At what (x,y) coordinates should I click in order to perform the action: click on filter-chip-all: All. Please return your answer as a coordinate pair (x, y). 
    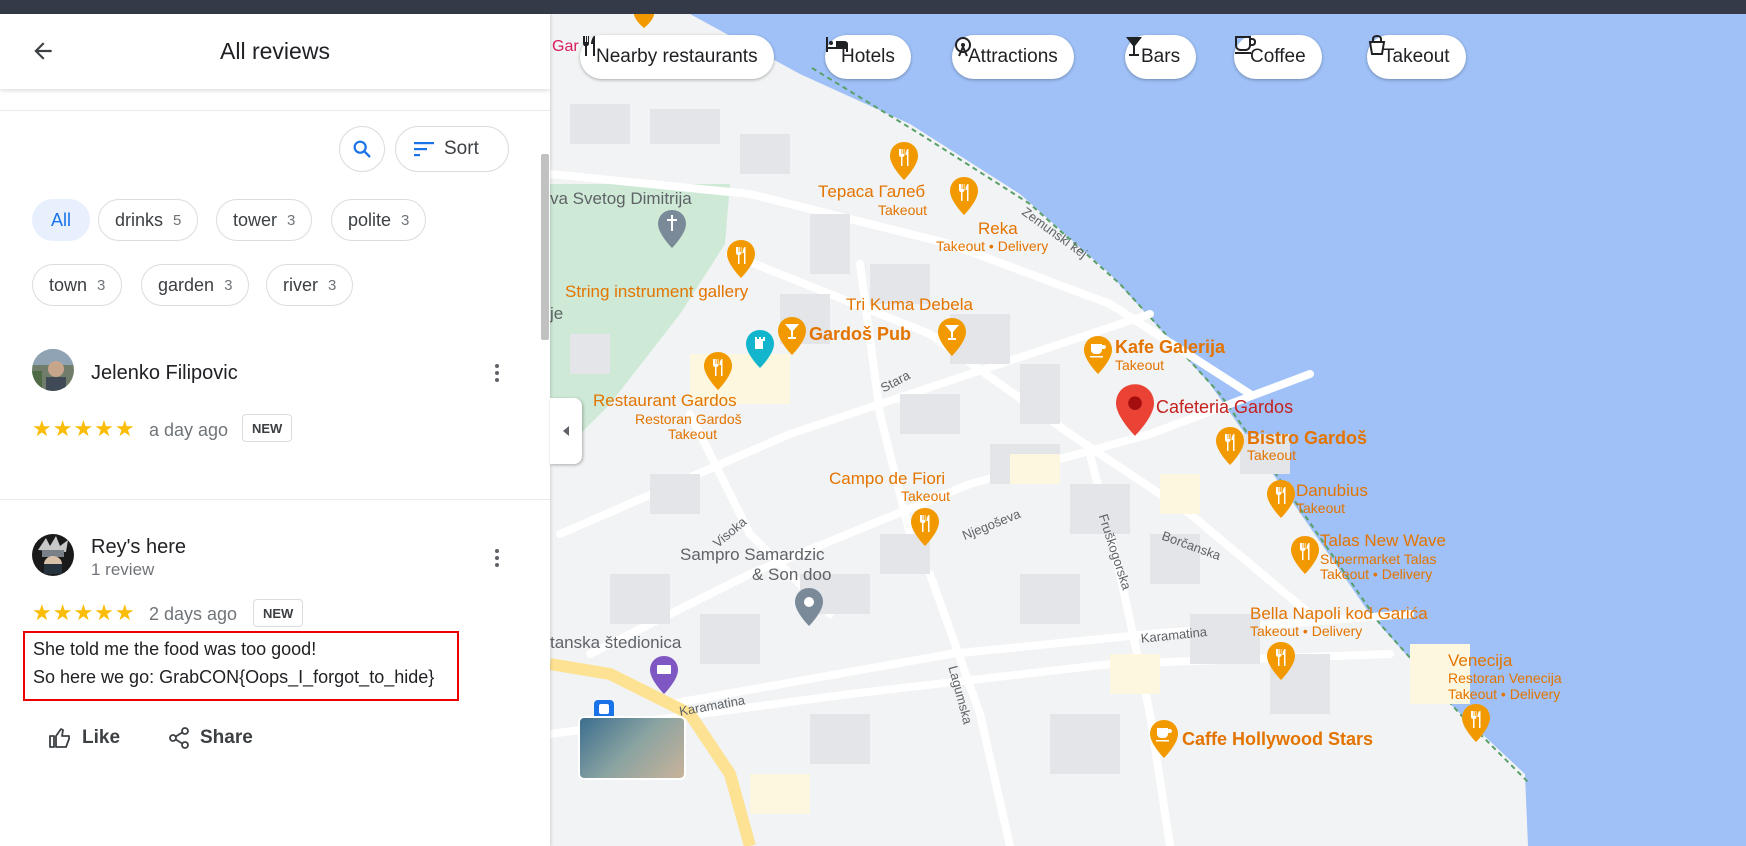
    Looking at the image, I should click on (61, 220).